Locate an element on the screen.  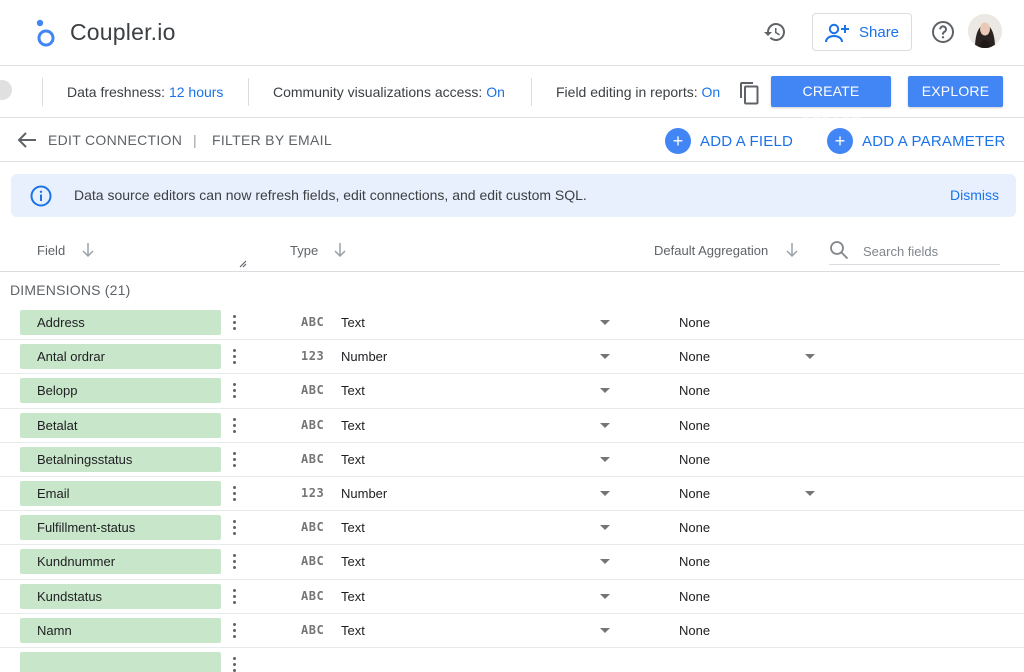
data-freshness-value: 12 hours is located at coordinates (196, 92).